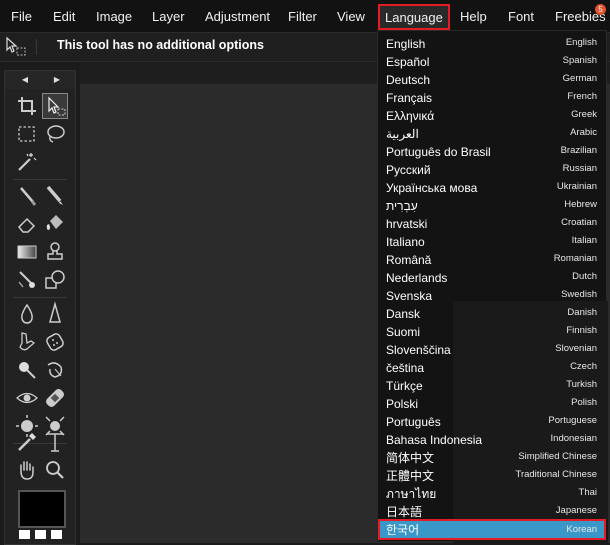  What do you see at coordinates (404, 386) in the screenshot?
I see `language-native-label: Türkçe` at bounding box center [404, 386].